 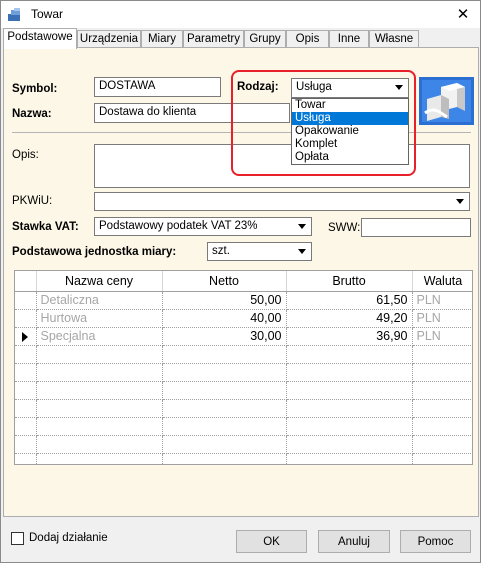 What do you see at coordinates (157, 87) in the screenshot?
I see `symbol-field: DOSTAWA` at bounding box center [157, 87].